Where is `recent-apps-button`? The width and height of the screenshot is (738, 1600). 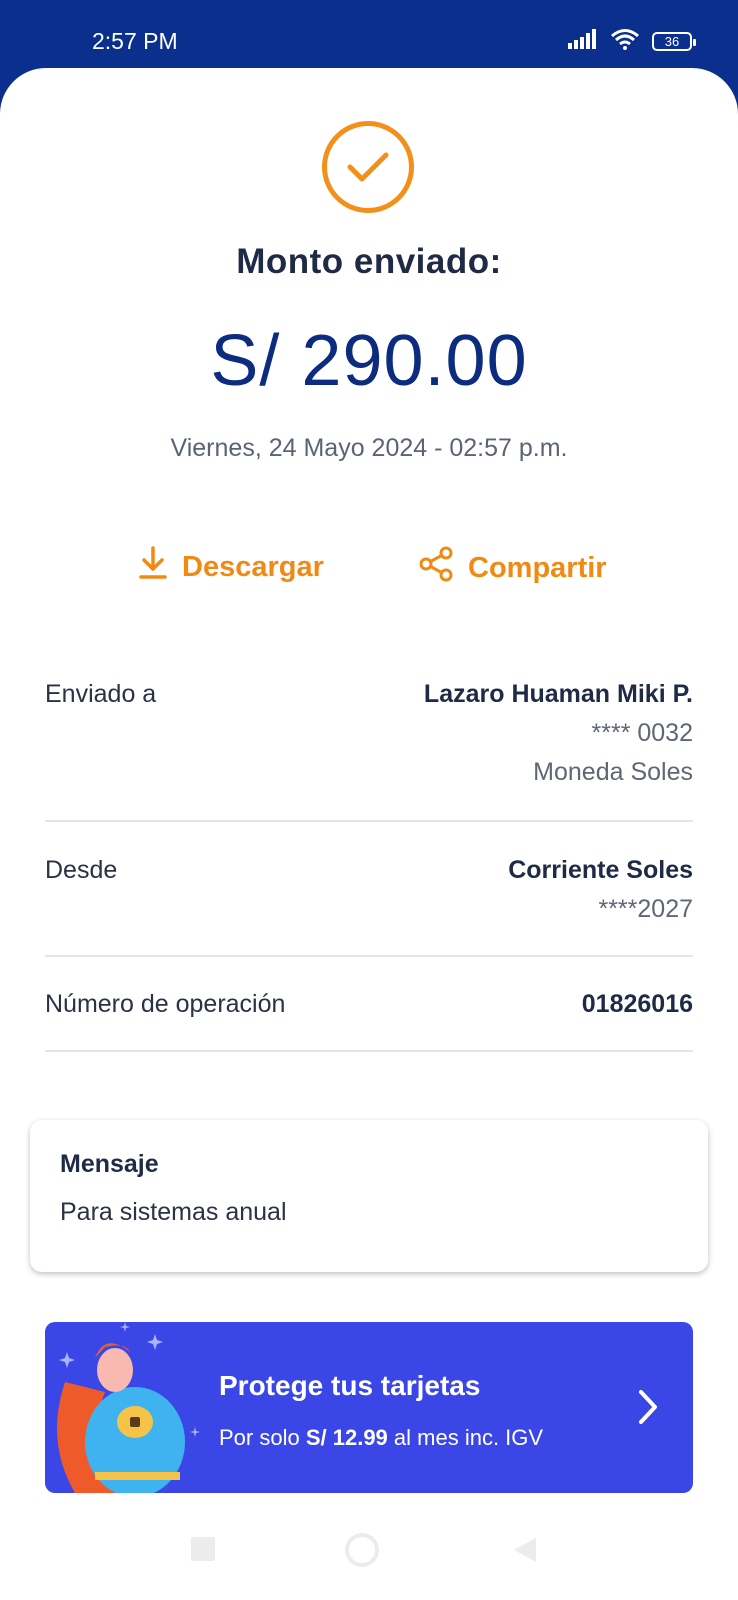
recent-apps-button is located at coordinates (203, 1551).